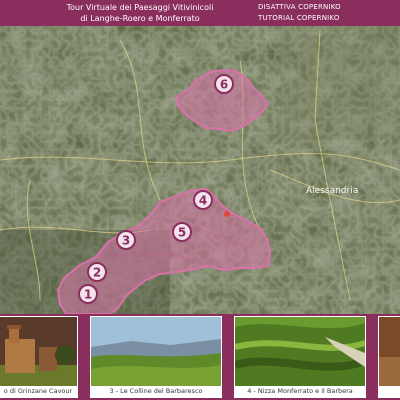 The image size is (400, 400). I want to click on marker-1-label: 1, so click(88, 295).